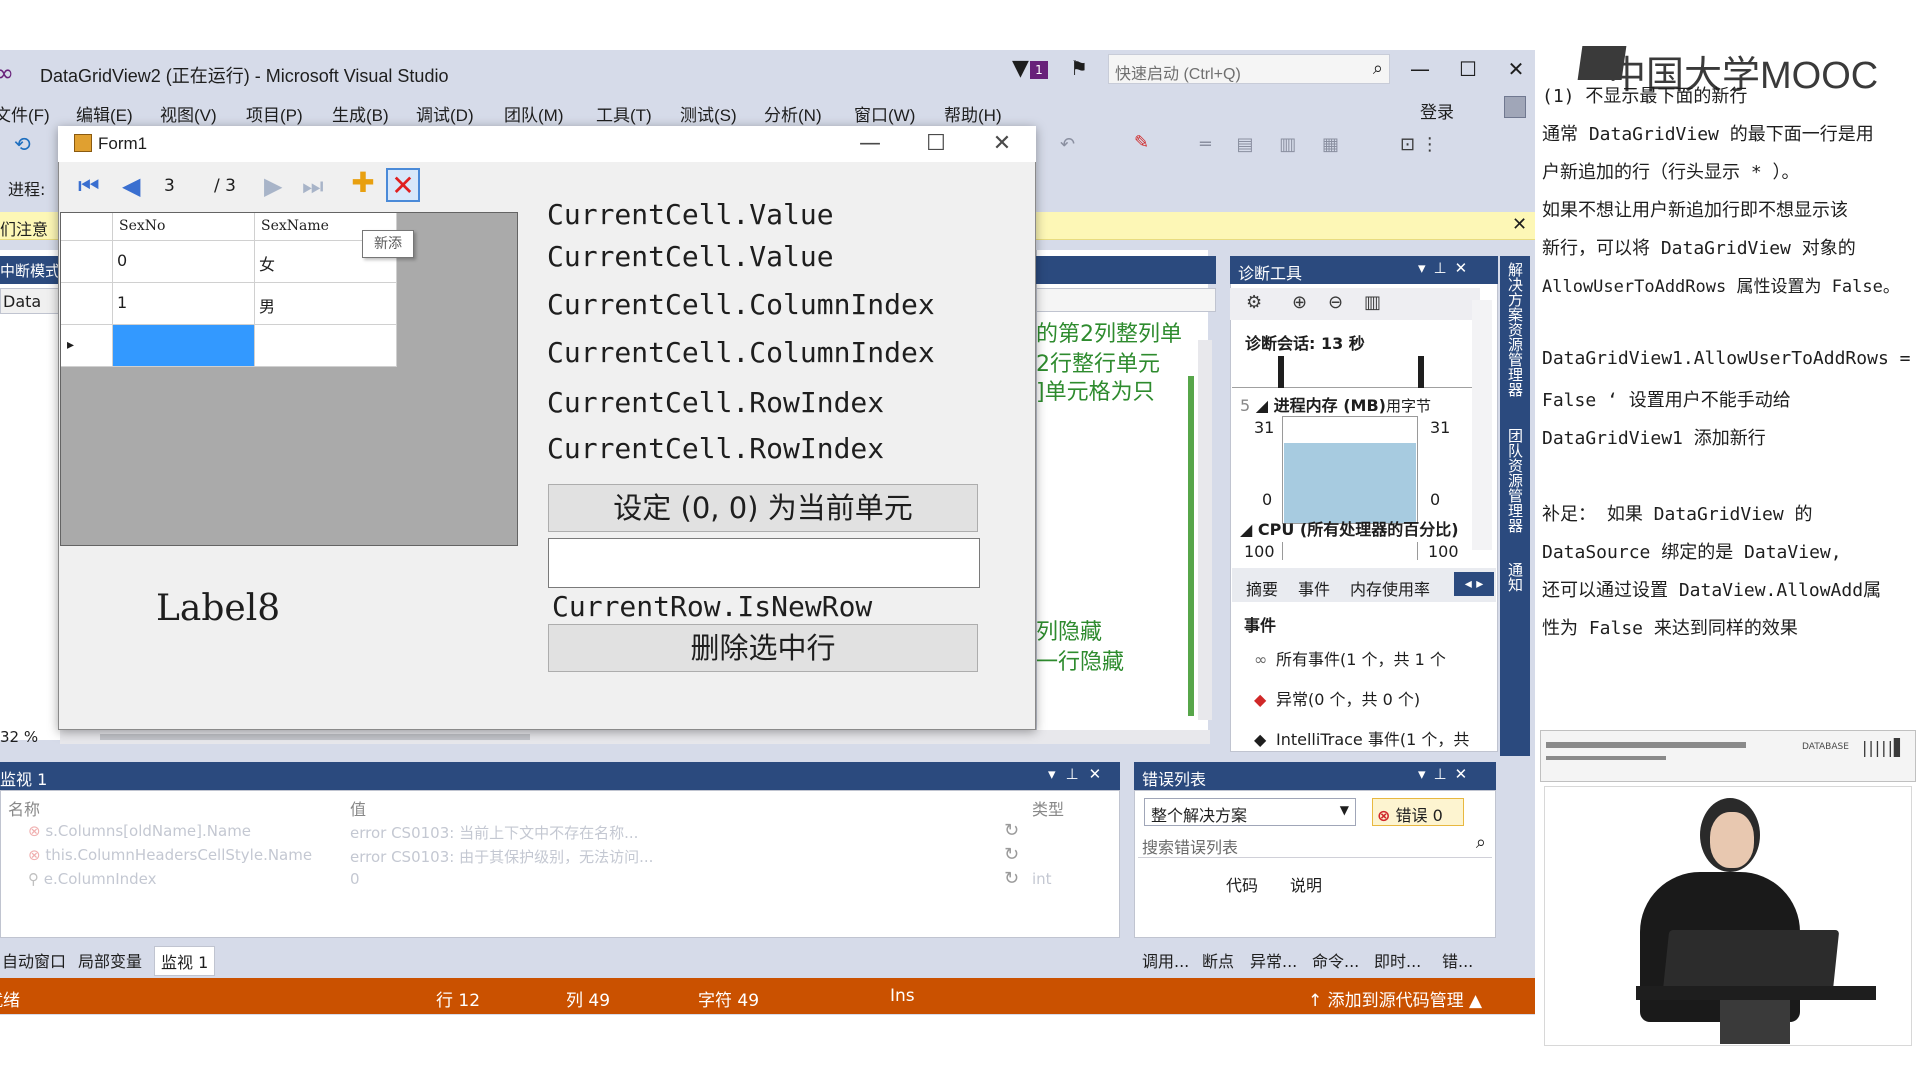 This screenshot has width=1920, height=1080. What do you see at coordinates (1079, 68) in the screenshot?
I see `feedback-icon: ⚑` at bounding box center [1079, 68].